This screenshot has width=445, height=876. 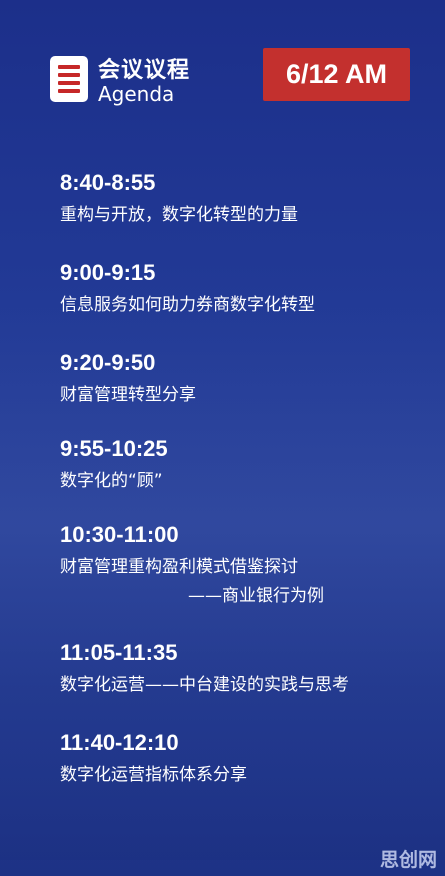 I want to click on agenda-topic: 数字化的“顾”, so click(x=111, y=481).